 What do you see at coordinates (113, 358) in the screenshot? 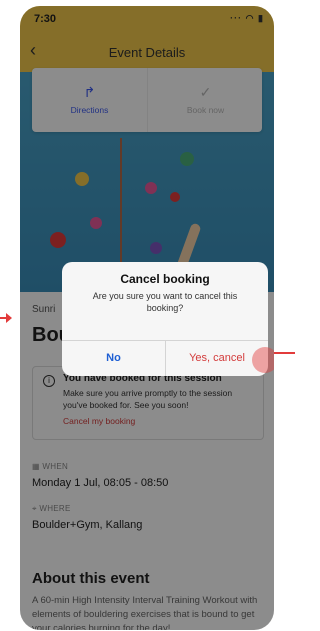
I see `no-button: No` at bounding box center [113, 358].